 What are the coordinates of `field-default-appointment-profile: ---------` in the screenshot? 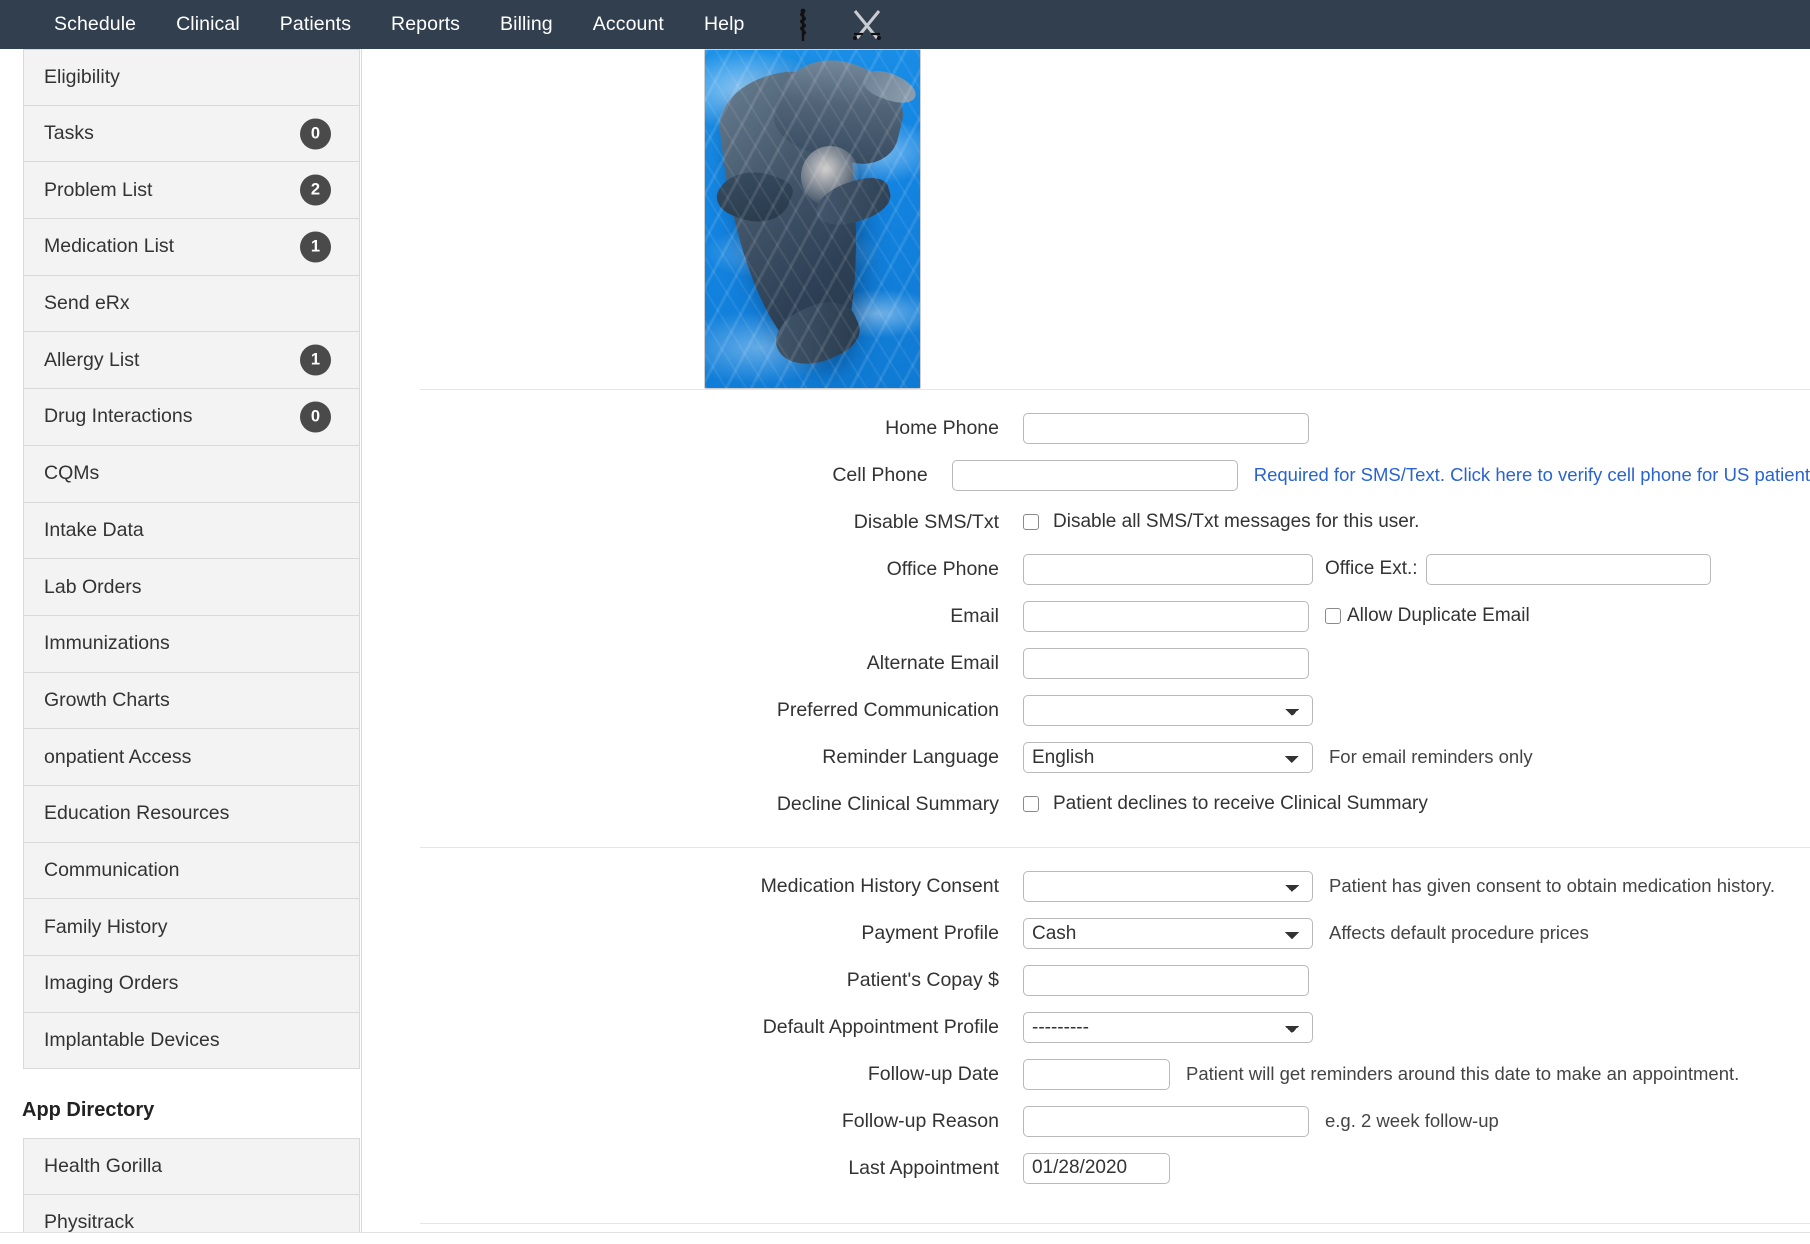 It's located at (1168, 1027).